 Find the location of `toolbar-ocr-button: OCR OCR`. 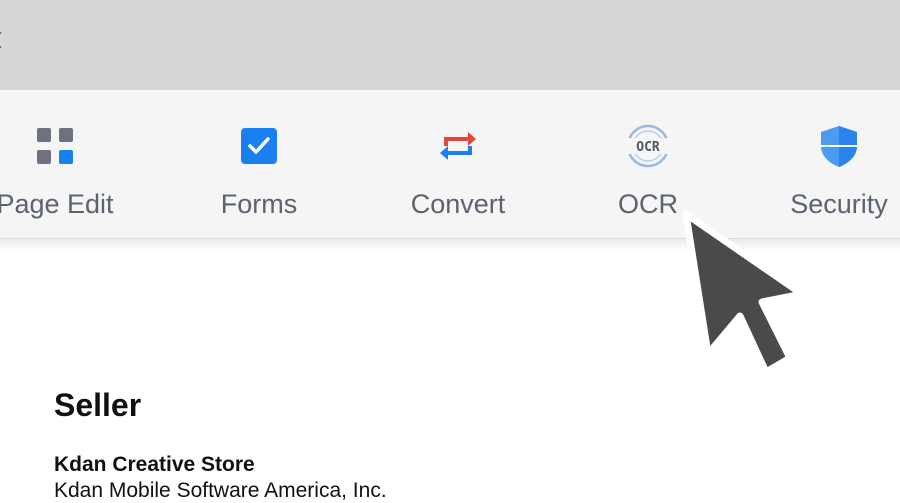

toolbar-ocr-button: OCR OCR is located at coordinates (648, 164).